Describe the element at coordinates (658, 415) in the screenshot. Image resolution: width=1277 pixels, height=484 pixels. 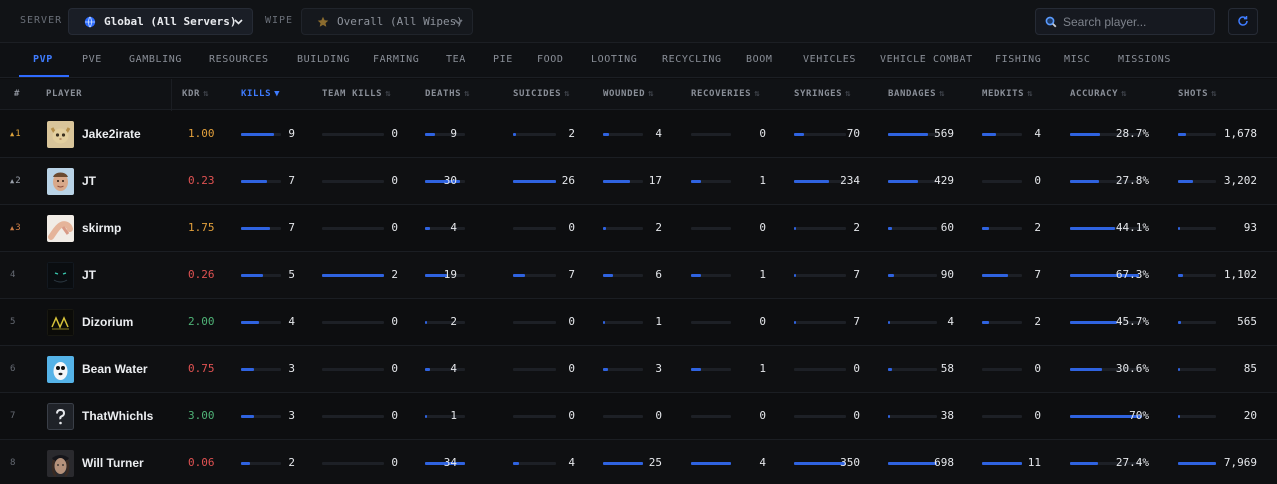
I see `wounded-value: 0` at that location.